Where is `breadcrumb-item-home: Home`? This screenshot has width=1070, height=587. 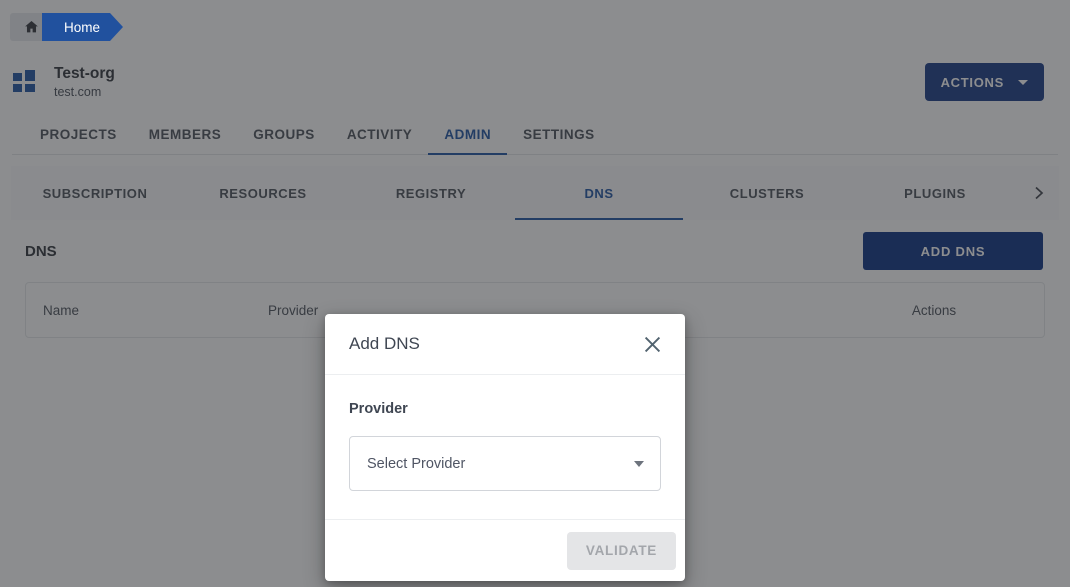 breadcrumb-item-home: Home is located at coordinates (83, 27).